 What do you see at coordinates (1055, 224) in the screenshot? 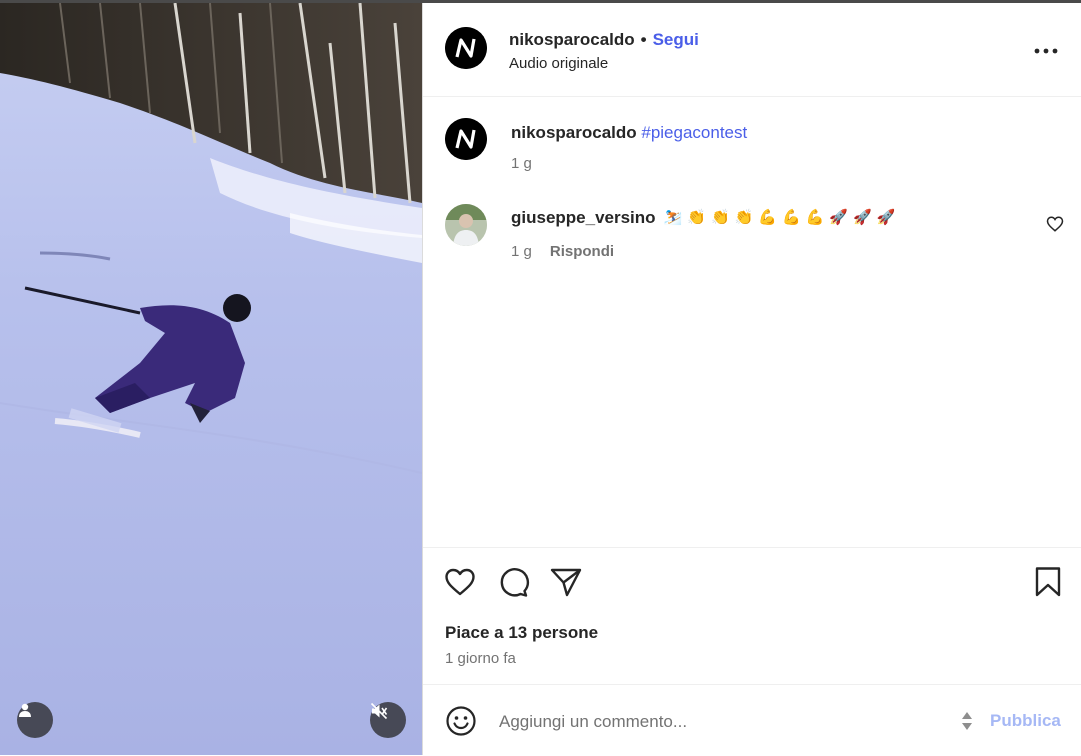
I see `comment-like-icon` at bounding box center [1055, 224].